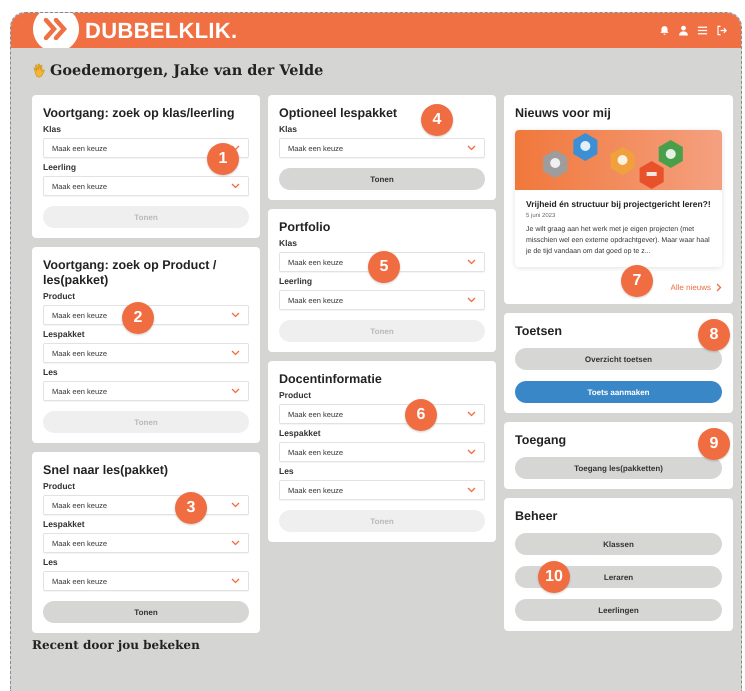 This screenshot has height=691, width=745. What do you see at coordinates (618, 468) in the screenshot?
I see `action-button: Toegang les(pakketten)` at bounding box center [618, 468].